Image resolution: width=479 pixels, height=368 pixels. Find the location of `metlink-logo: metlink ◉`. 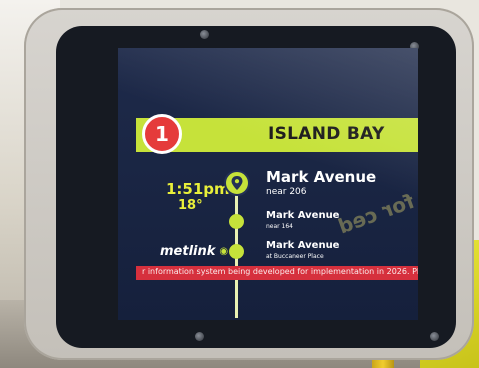

metlink-logo: metlink ◉ is located at coordinates (194, 251).